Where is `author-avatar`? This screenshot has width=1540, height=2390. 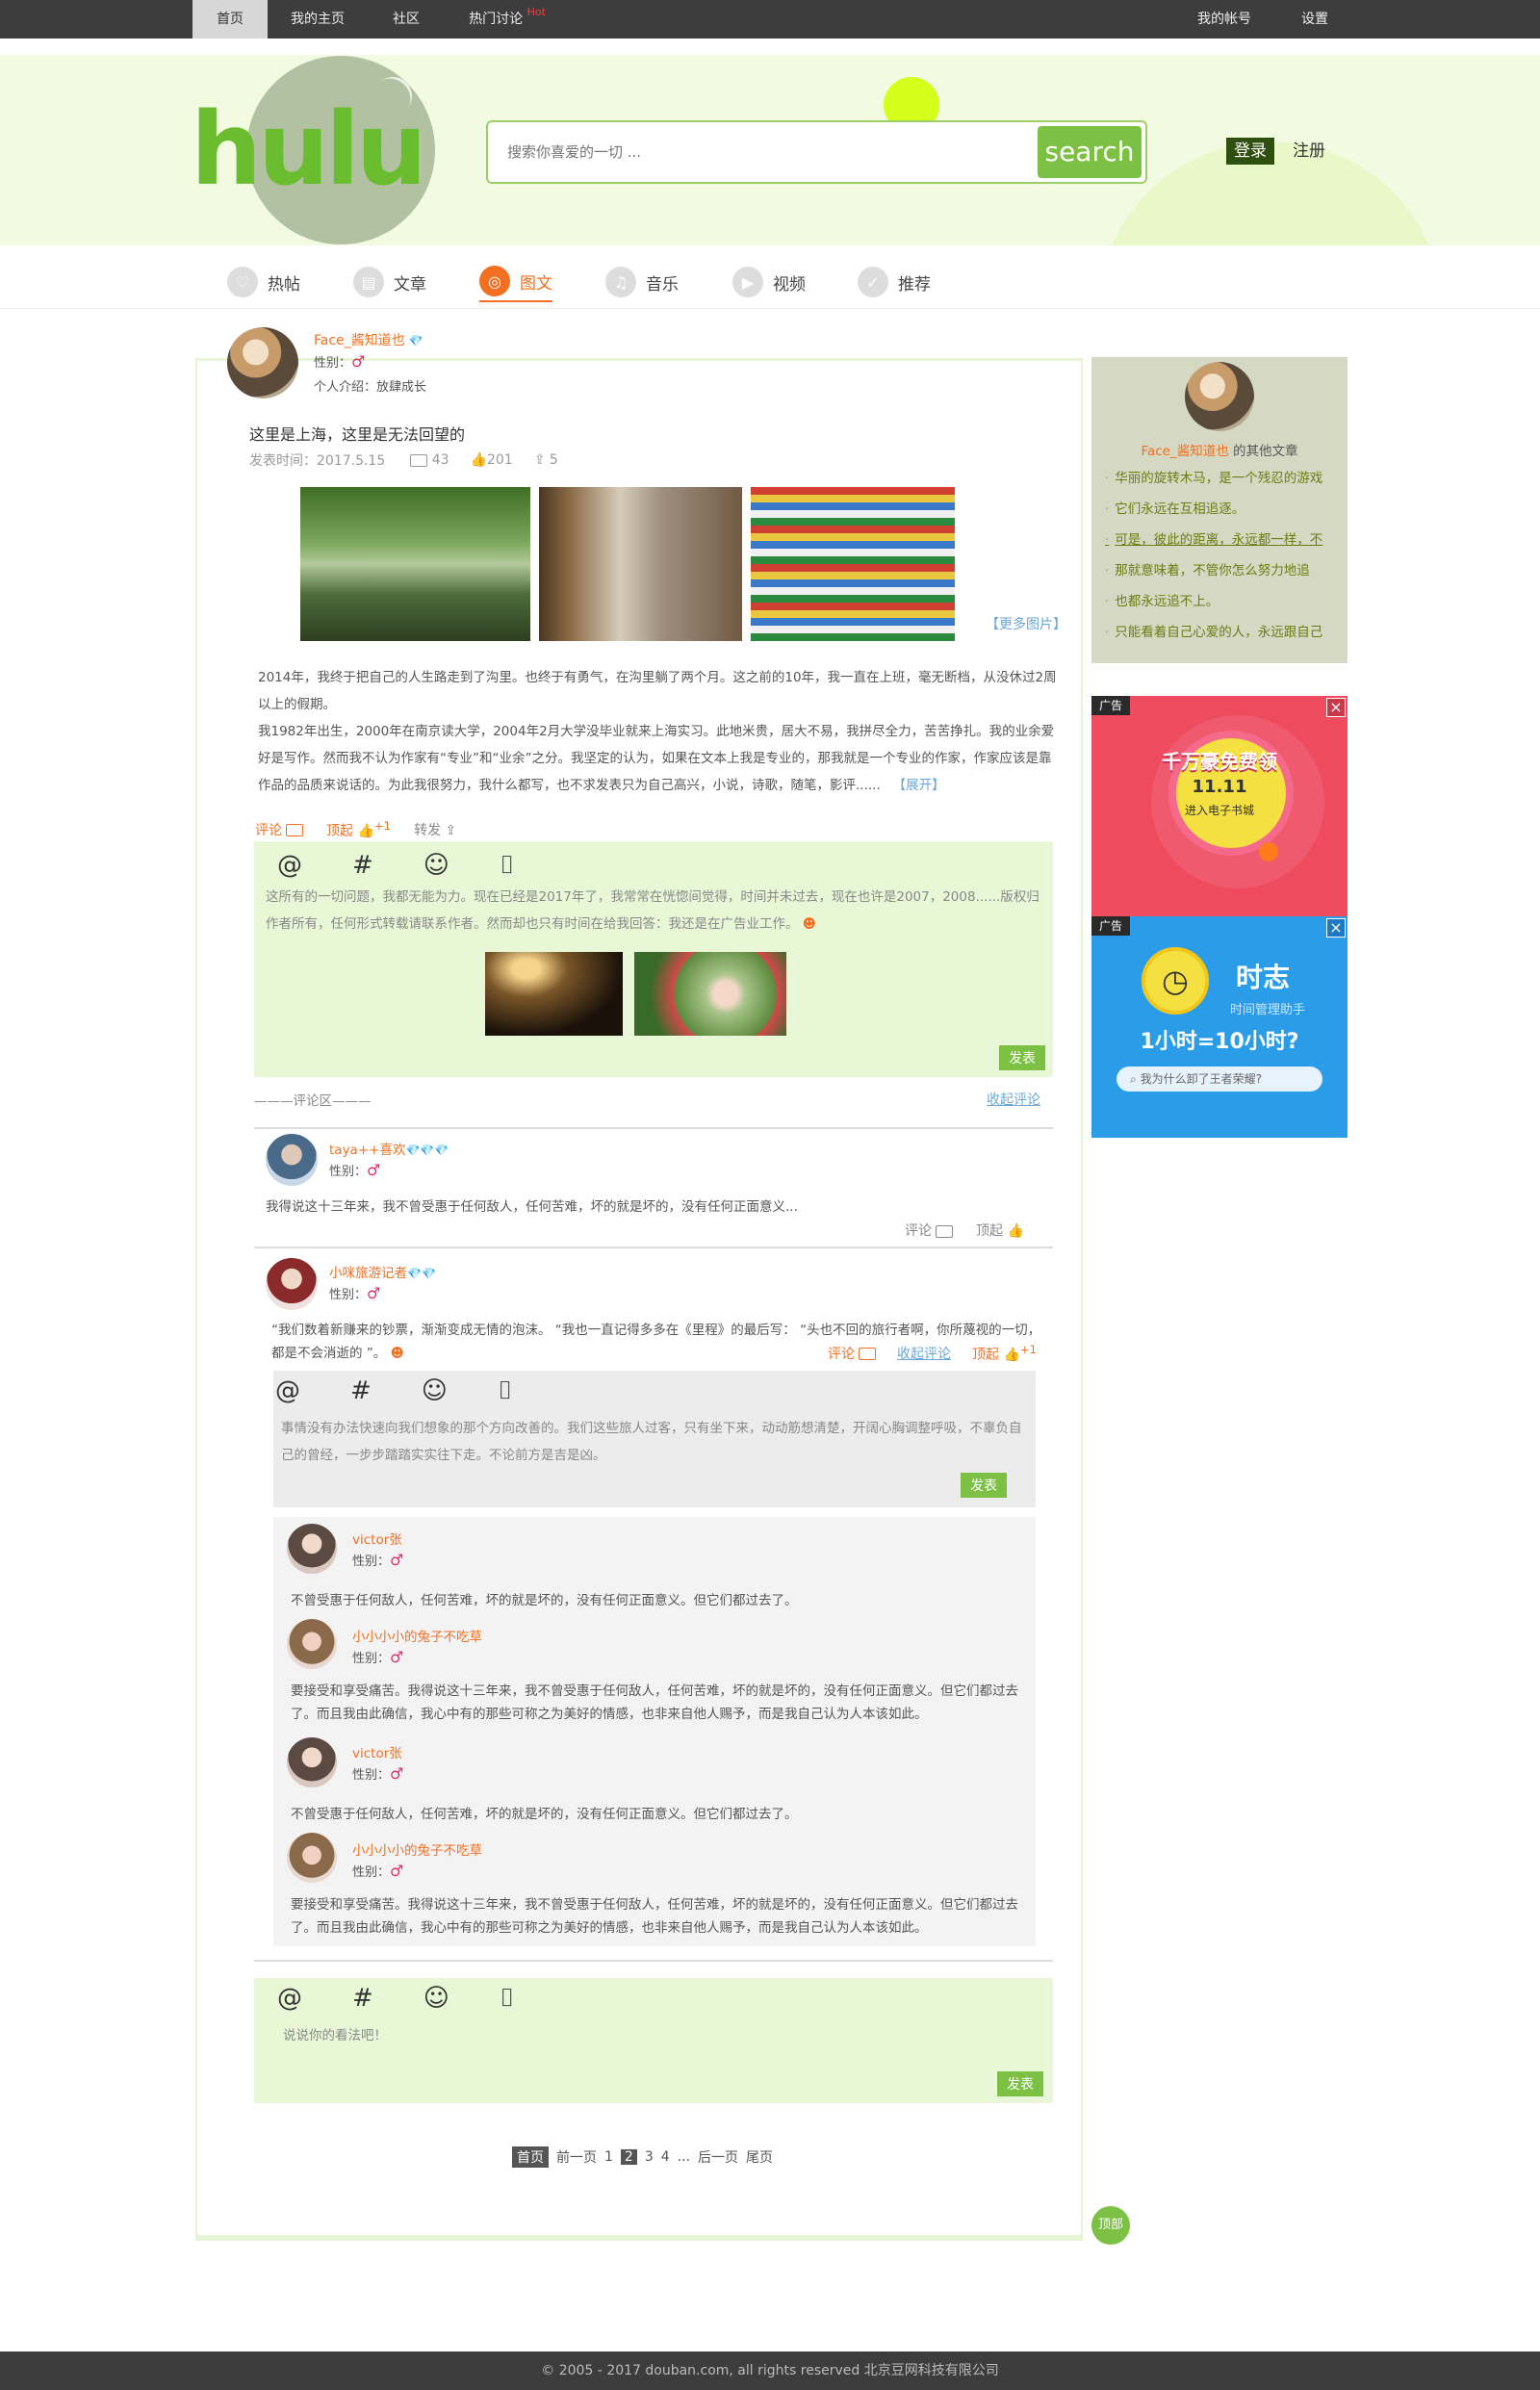 author-avatar is located at coordinates (262, 362).